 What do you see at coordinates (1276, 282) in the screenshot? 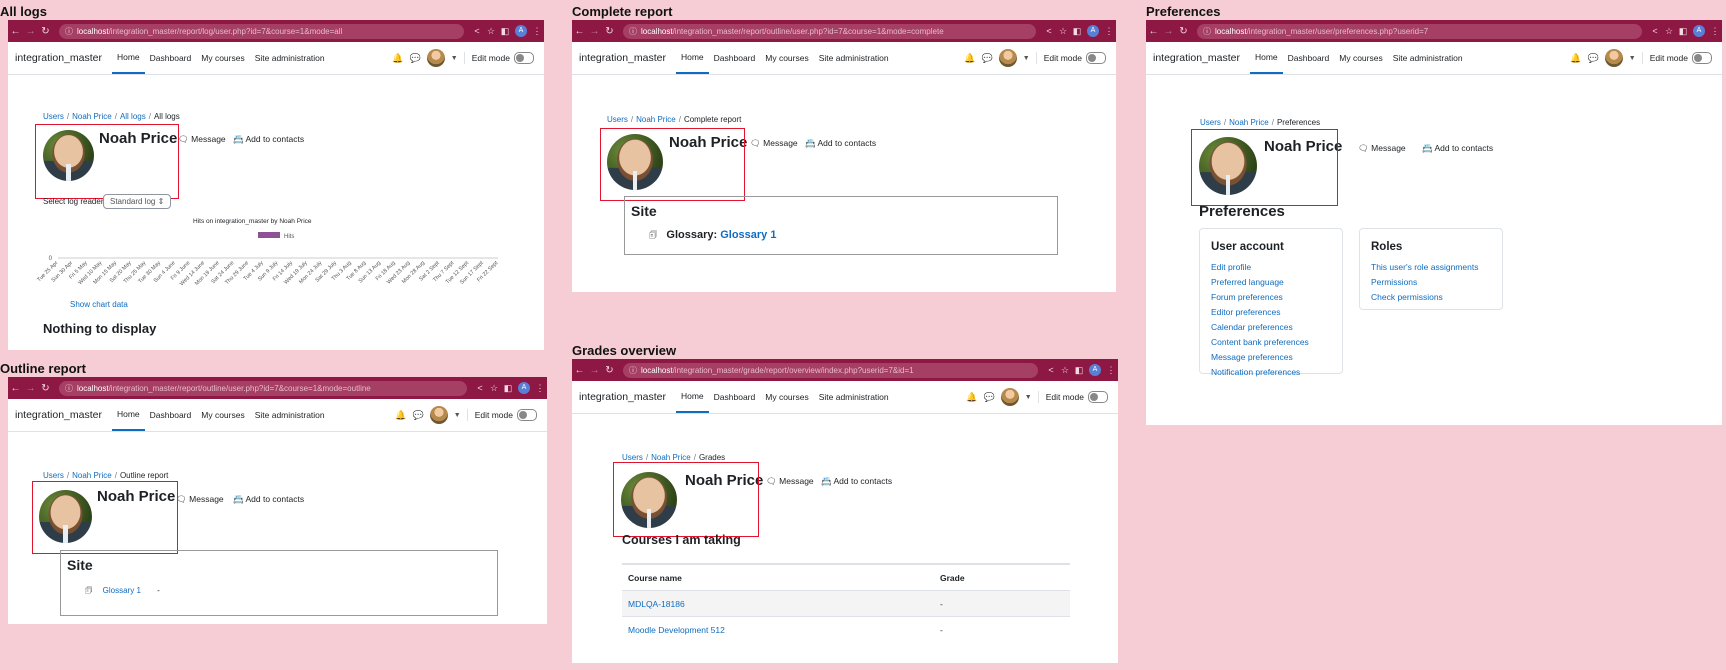
I see `link-preferred-language: Preferred language` at bounding box center [1276, 282].